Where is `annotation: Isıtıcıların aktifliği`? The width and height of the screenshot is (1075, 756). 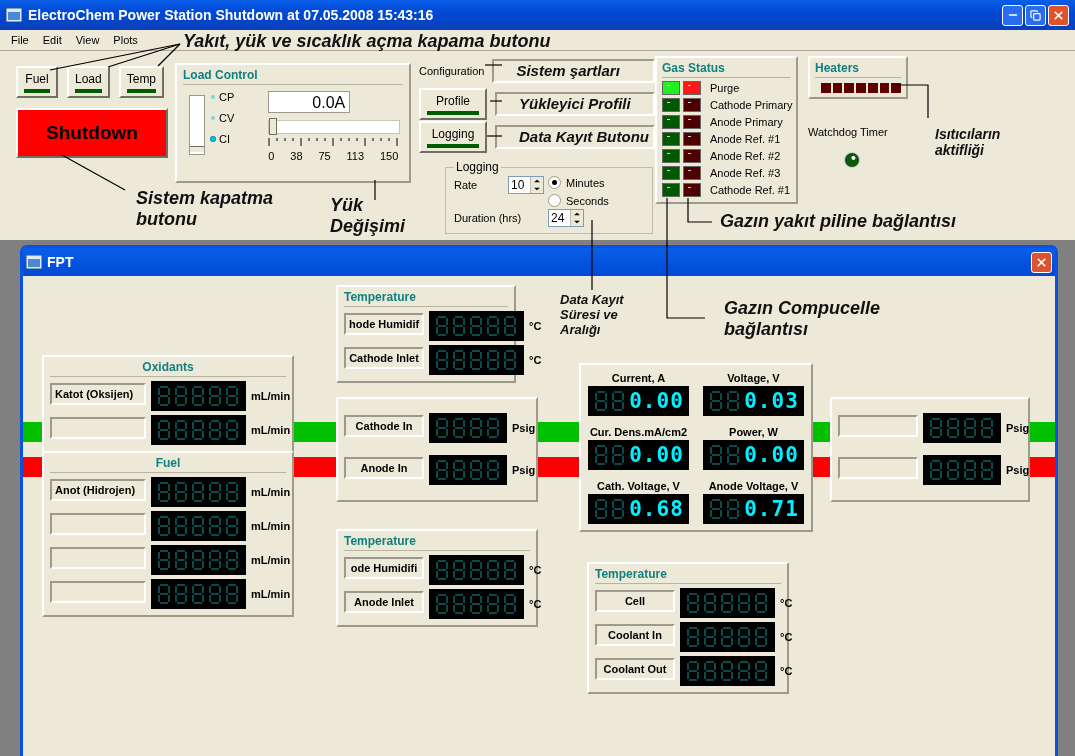 annotation: Isıtıcıların aktifliği is located at coordinates (968, 142).